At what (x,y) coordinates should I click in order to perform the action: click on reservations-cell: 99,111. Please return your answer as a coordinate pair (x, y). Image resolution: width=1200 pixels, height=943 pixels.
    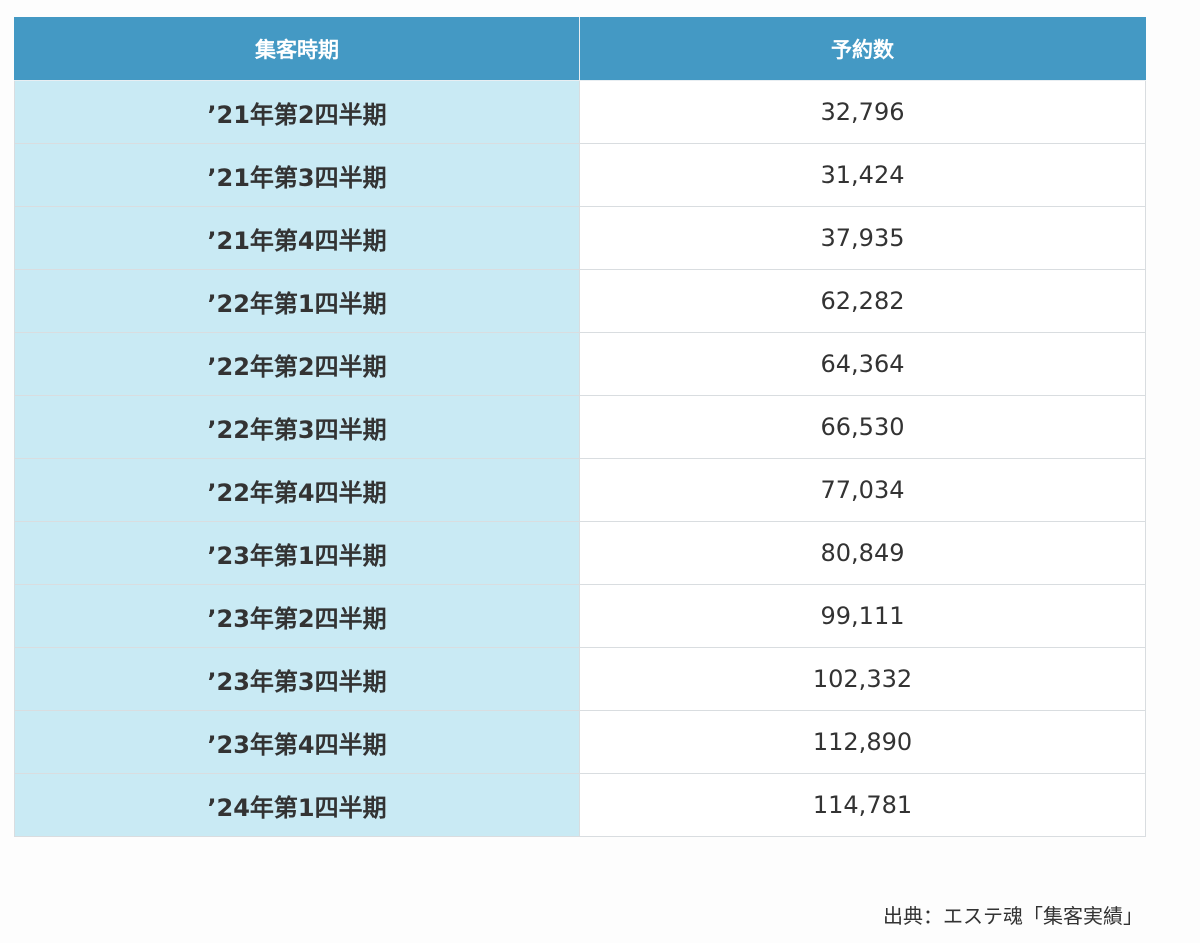
    Looking at the image, I should click on (862, 616).